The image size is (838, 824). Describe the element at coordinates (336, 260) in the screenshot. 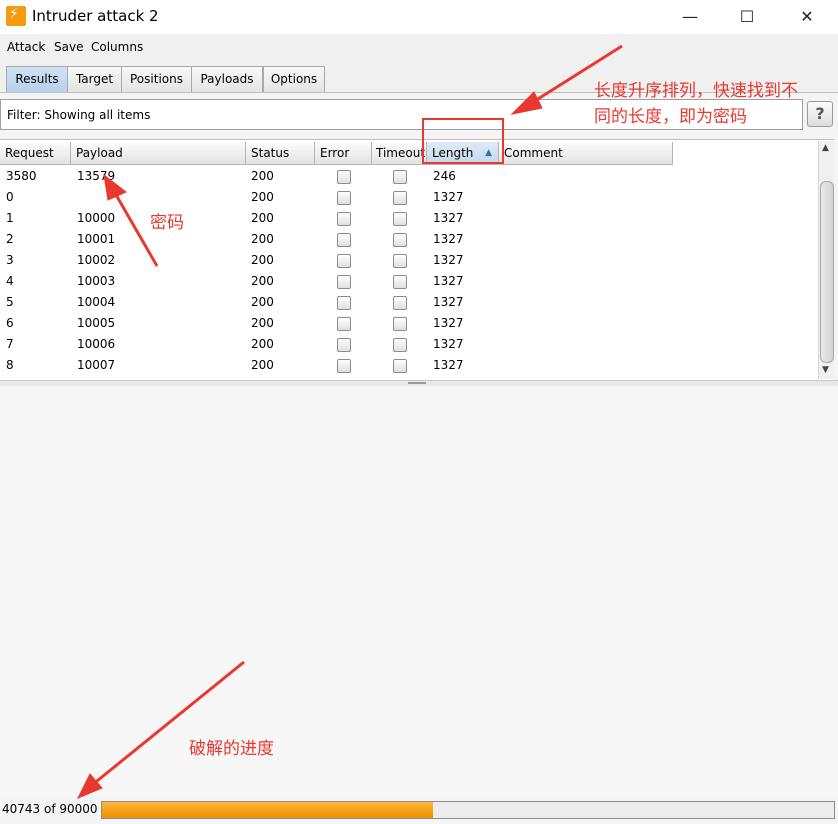

I see `table-row: 3 10002 200 1327` at that location.